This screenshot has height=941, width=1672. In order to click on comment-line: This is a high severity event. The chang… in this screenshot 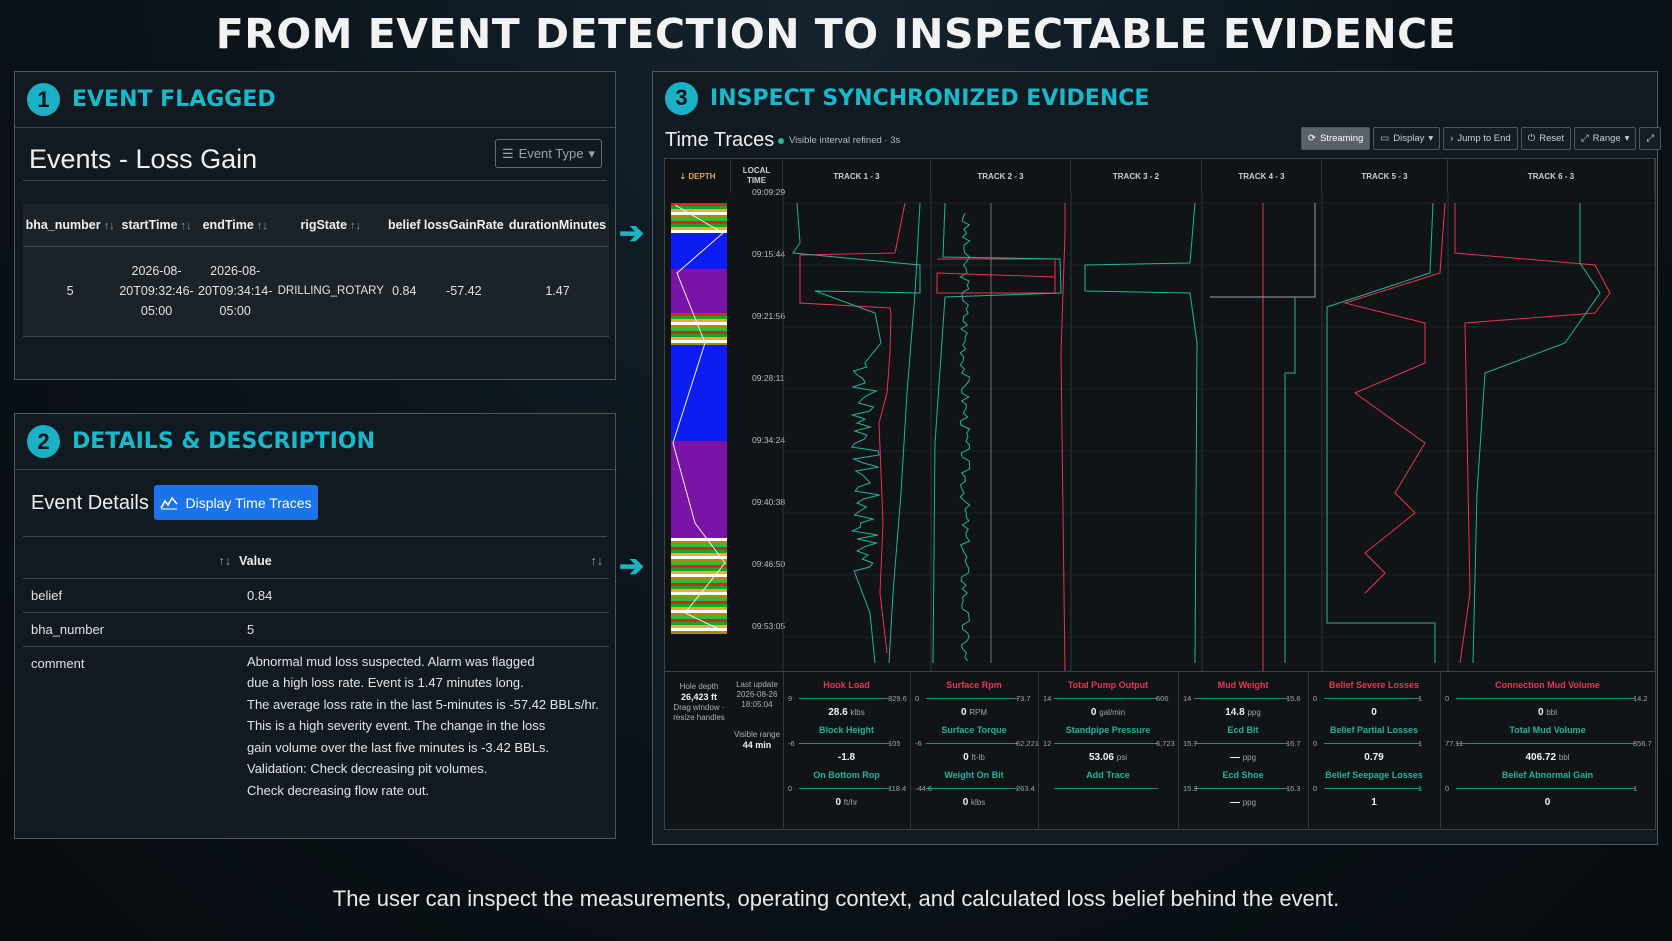, I will do `click(396, 725)`.